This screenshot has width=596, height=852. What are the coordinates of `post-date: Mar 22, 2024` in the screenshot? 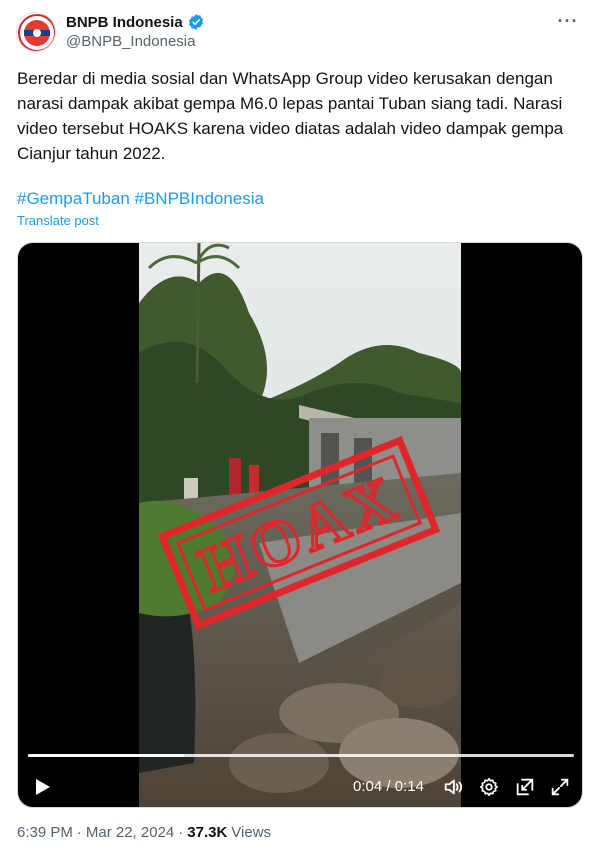 It's located at (130, 832).